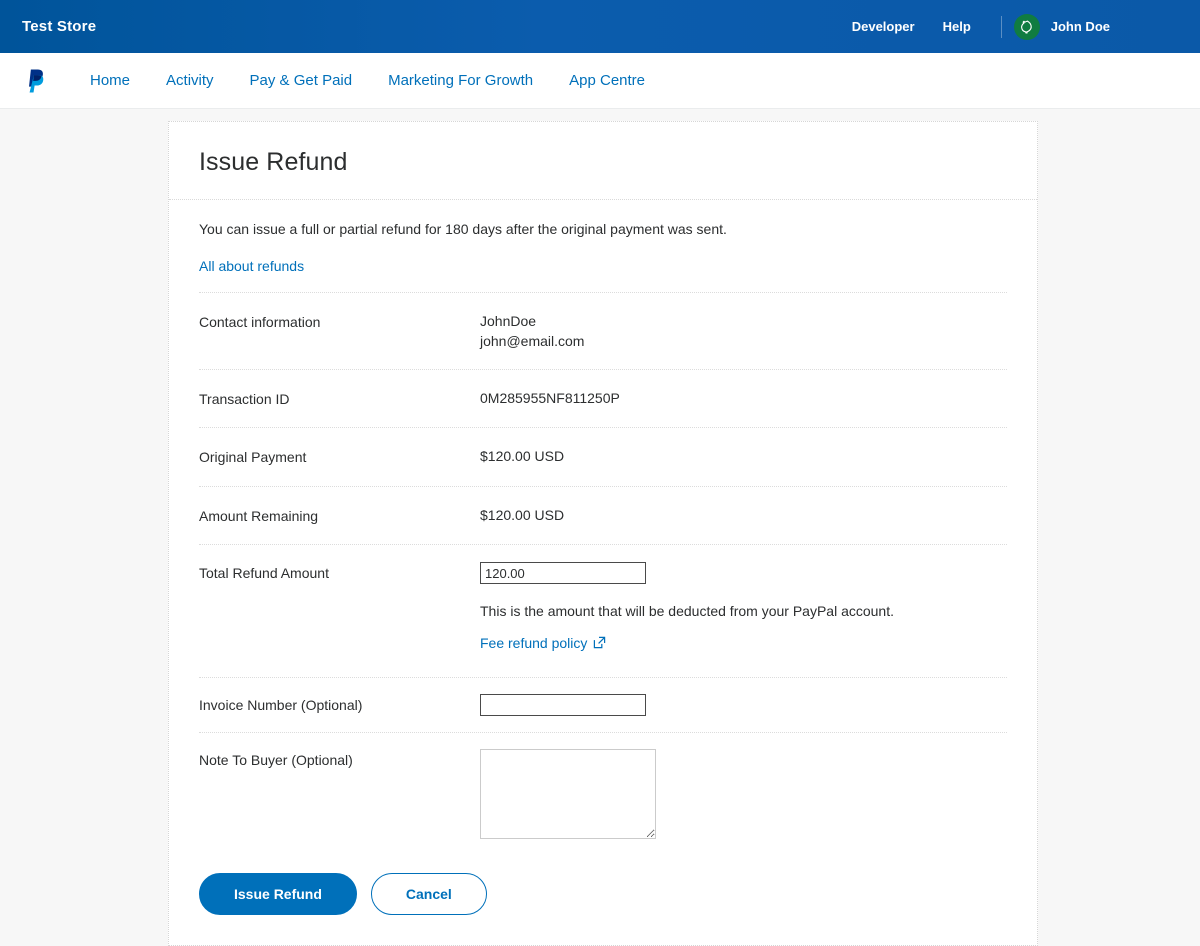  Describe the element at coordinates (600, 643) in the screenshot. I see `external-link-icon` at that location.